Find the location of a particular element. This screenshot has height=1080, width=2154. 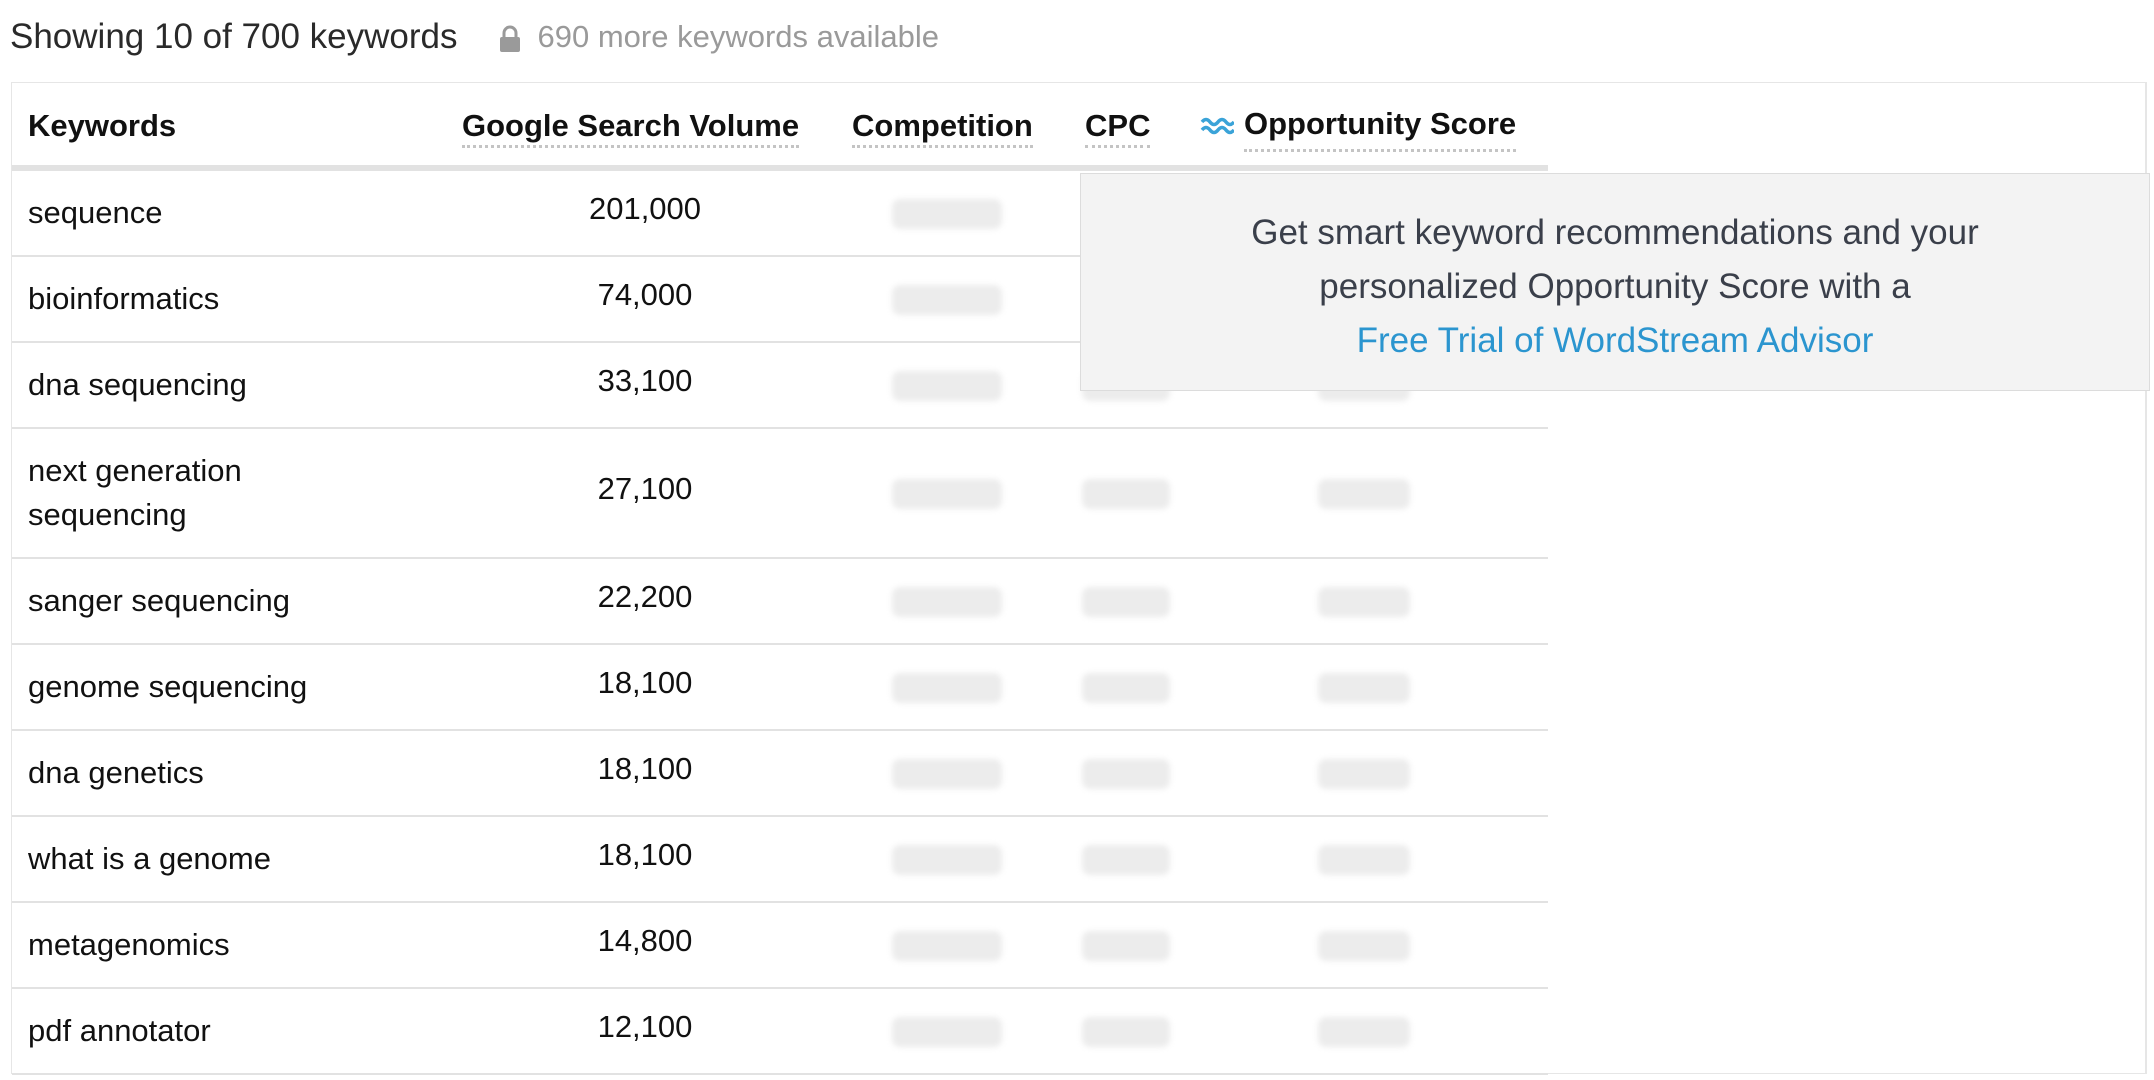

search-volume-cell: 74,000 is located at coordinates (645, 294).